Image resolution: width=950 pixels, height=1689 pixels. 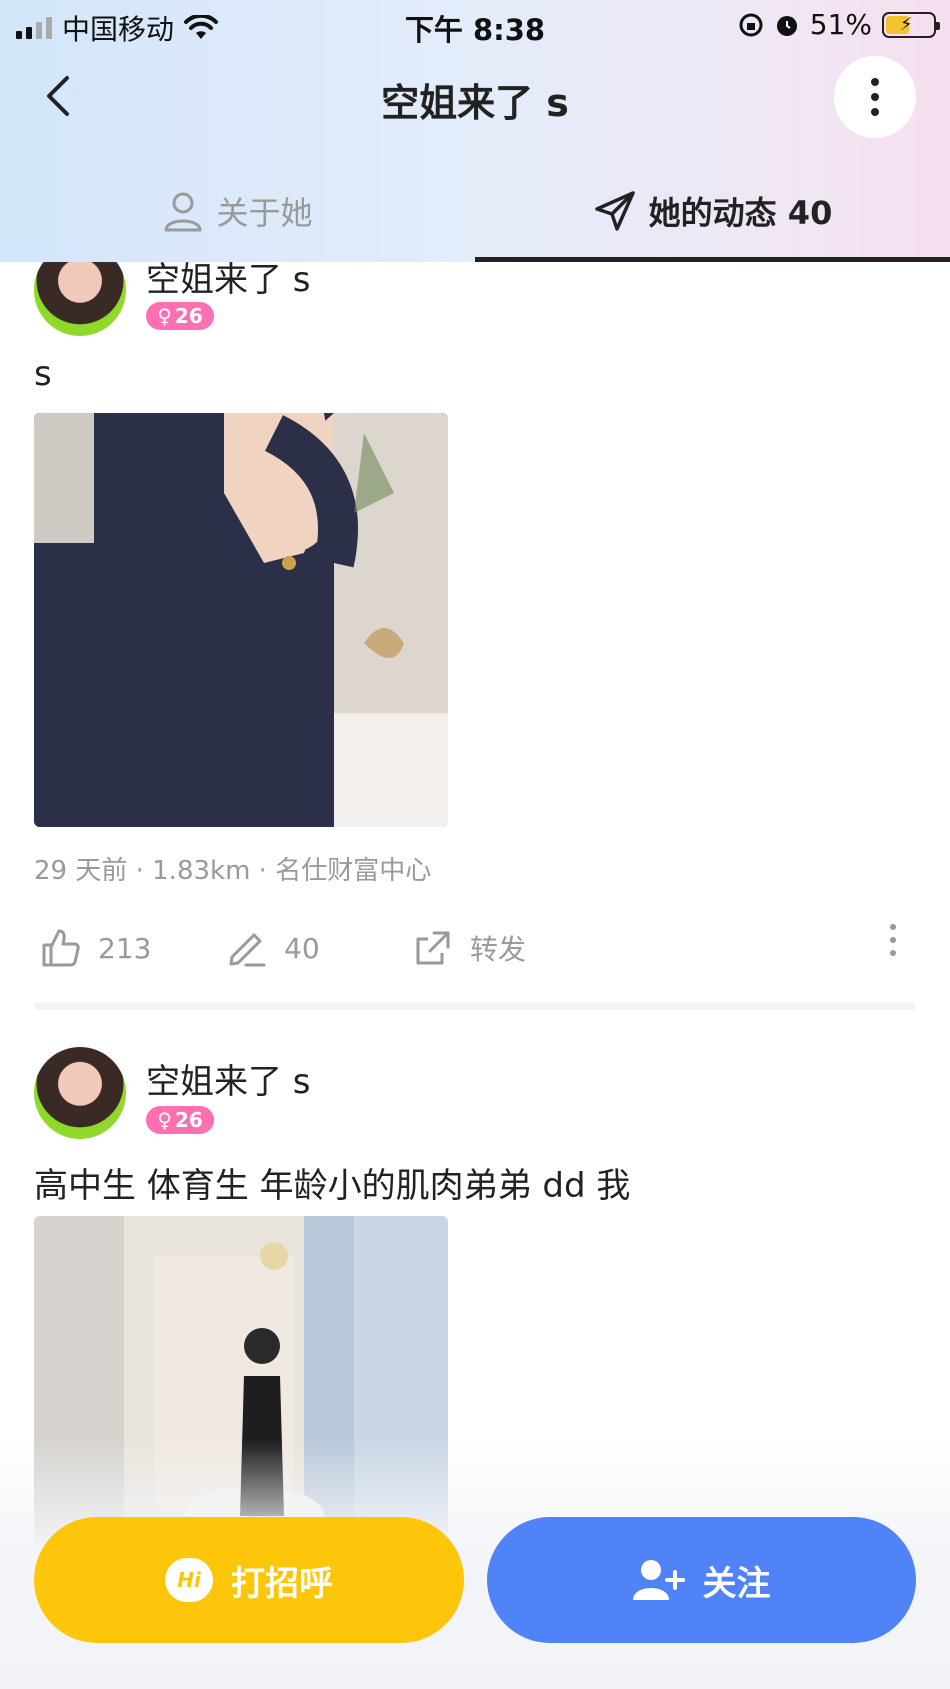 I want to click on rotation-lock-icon, so click(x=751, y=24).